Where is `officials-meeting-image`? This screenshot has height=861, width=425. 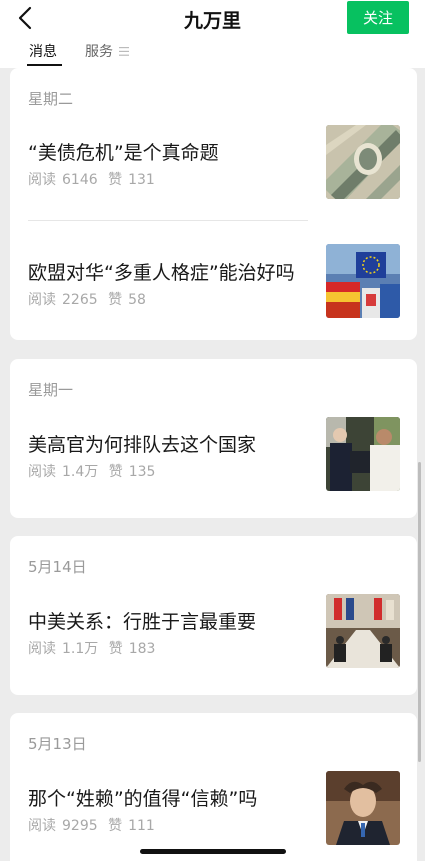 officials-meeting-image is located at coordinates (363, 454).